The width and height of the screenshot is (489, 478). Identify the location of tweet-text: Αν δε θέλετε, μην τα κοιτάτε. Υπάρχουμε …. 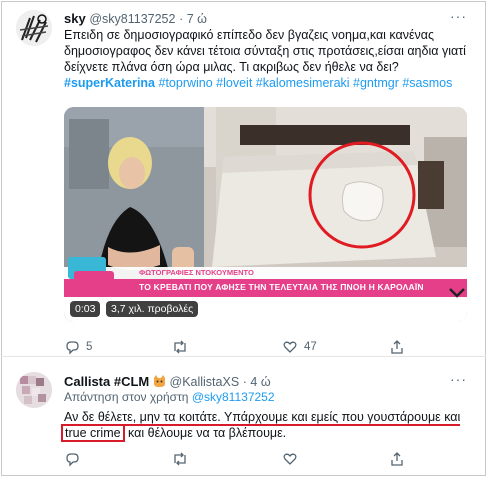
(267, 425).